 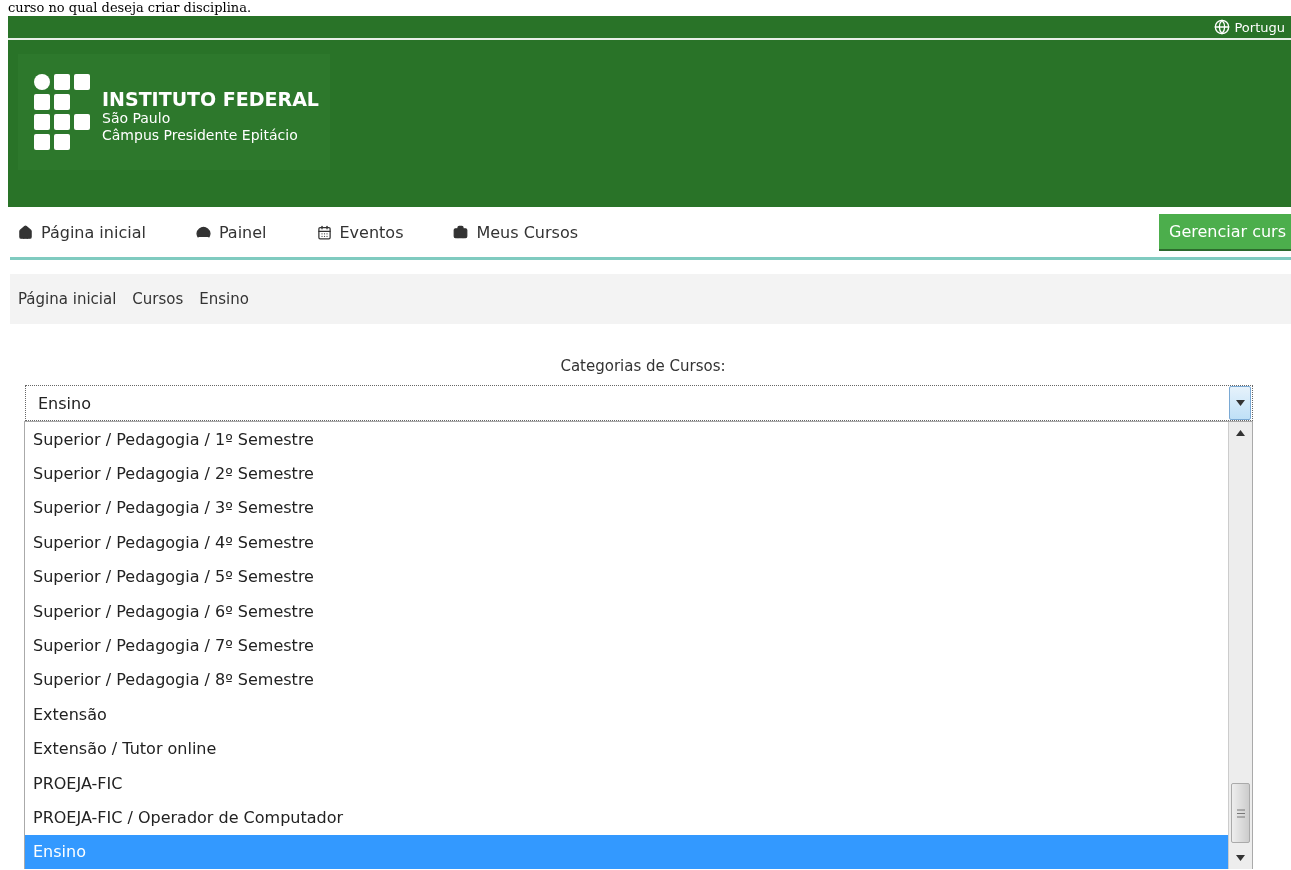 I want to click on breadcrumb-link: Cursos, so click(x=158, y=299).